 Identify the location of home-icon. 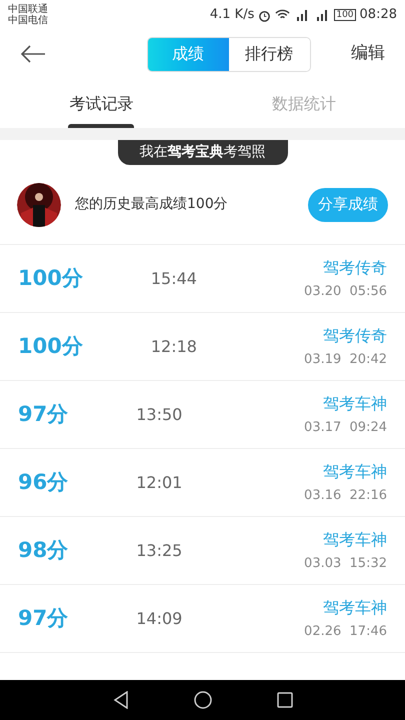
(203, 700).